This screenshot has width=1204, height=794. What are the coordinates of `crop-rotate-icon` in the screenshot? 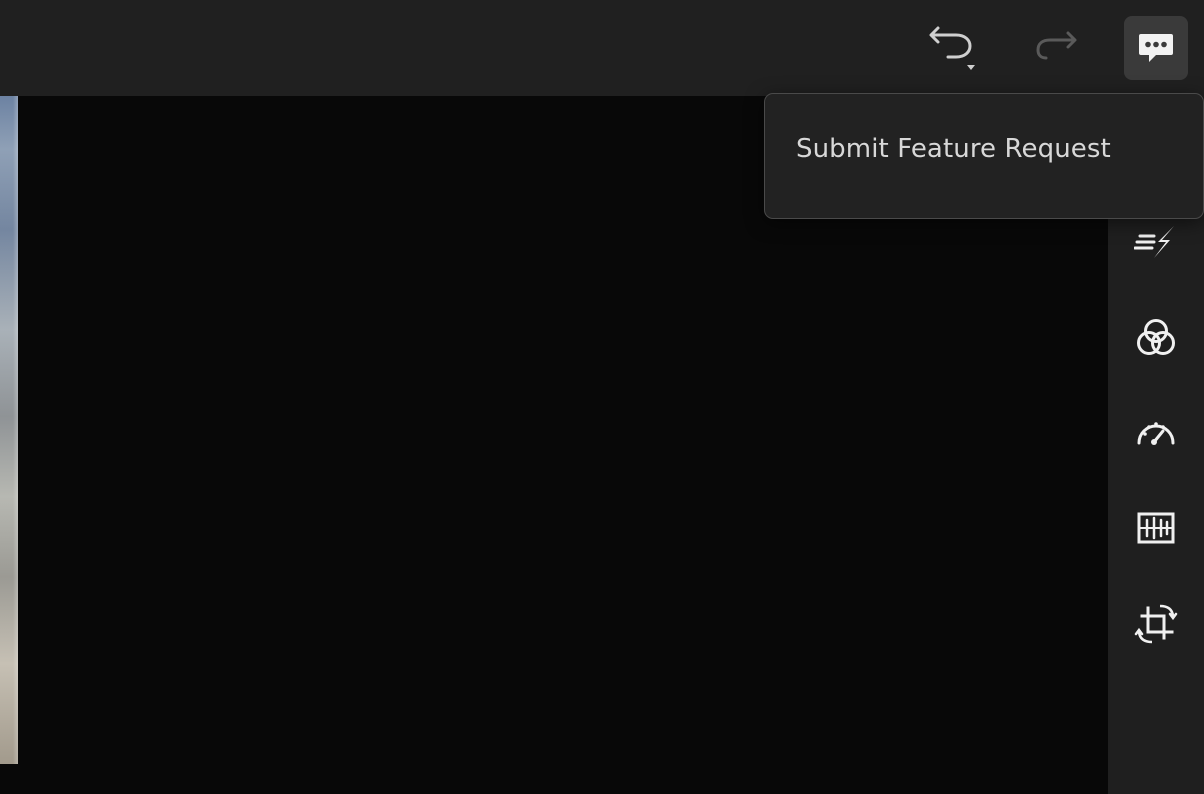 It's located at (1156, 624).